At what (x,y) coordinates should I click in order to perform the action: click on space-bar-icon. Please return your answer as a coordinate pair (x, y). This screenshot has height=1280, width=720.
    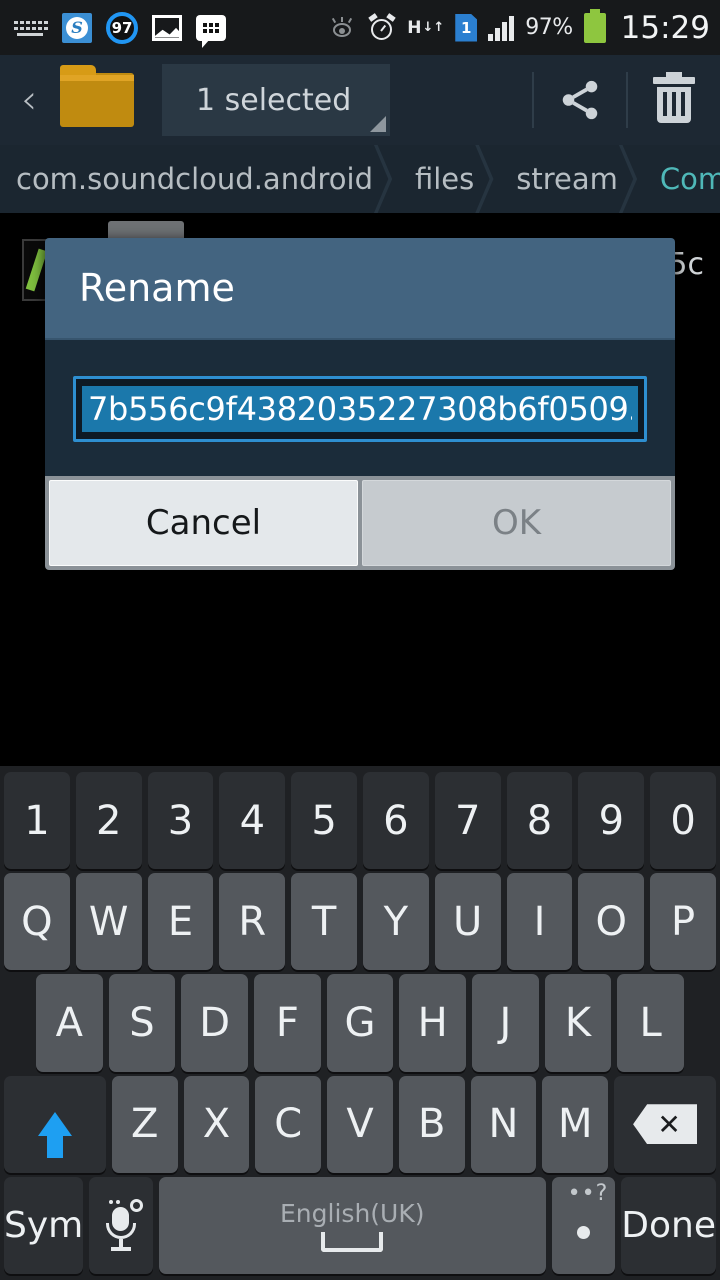
    Looking at the image, I should click on (352, 1241).